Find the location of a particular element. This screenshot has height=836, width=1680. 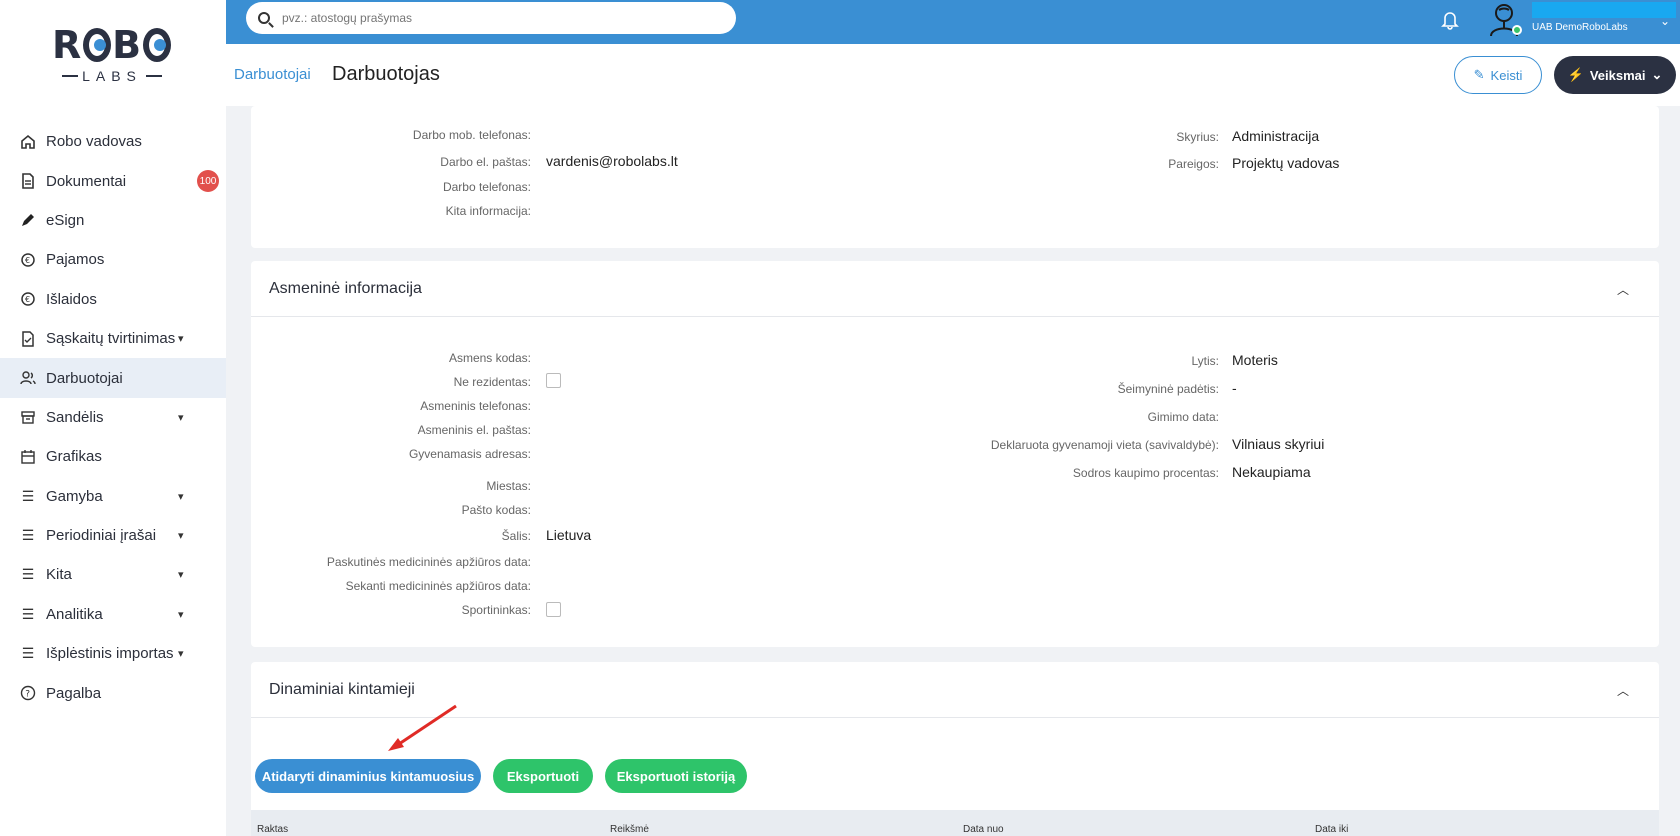

column-header-date-to: Data iki is located at coordinates (1331, 829).